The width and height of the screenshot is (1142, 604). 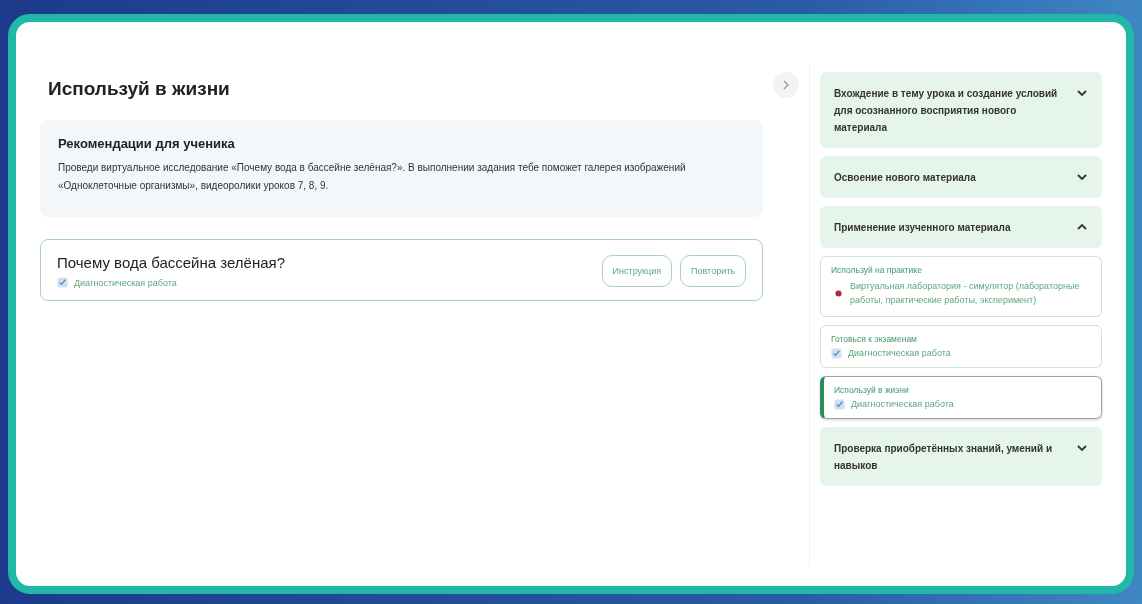 What do you see at coordinates (961, 110) in the screenshot?
I see `section-header: Вхождение в тему урока и создание условий для осознанного восприятия нового материала` at bounding box center [961, 110].